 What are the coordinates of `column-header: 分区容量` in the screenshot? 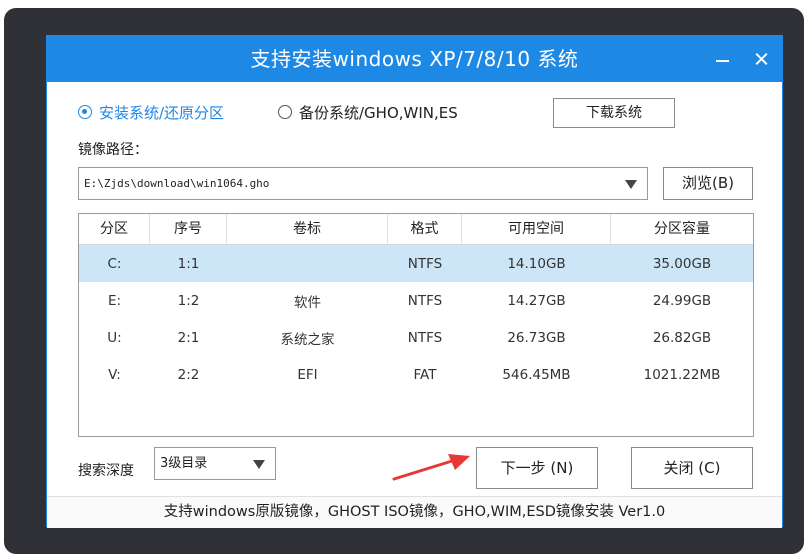 It's located at (682, 229).